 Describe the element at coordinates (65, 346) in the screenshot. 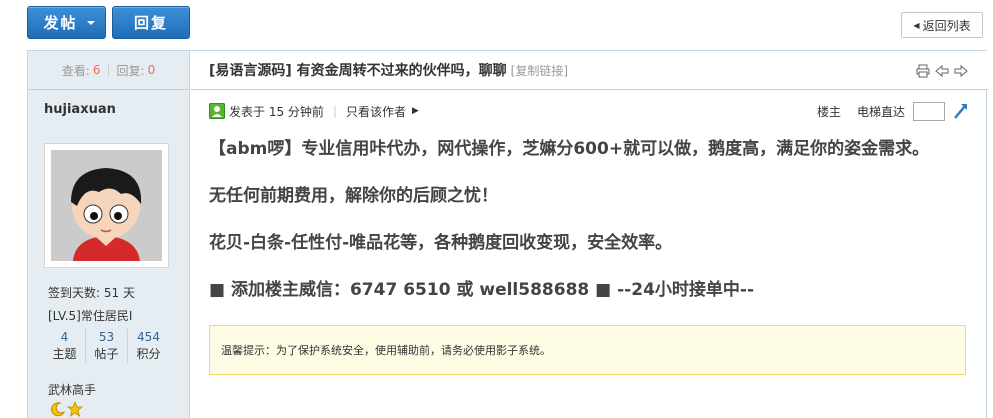

I see `stat-topics: 4 主题` at that location.